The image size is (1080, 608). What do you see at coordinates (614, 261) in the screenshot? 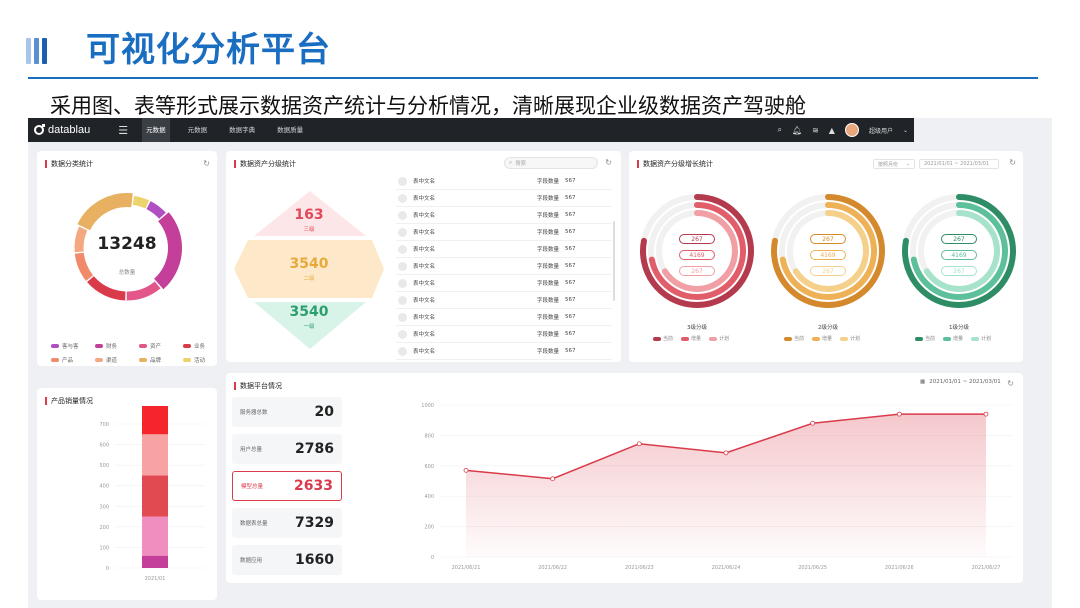
I see `table-scrollbar` at bounding box center [614, 261].